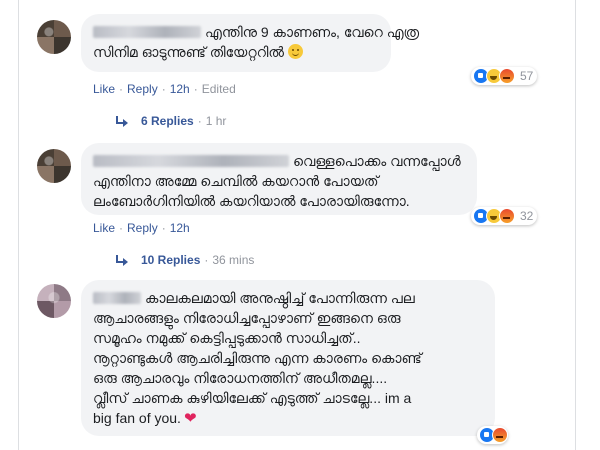 This screenshot has height=450, width=600. Describe the element at coordinates (247, 318) in the screenshot. I see `comment-line: ആചാരങ്ങളും നിരോധിച്ചപ്പോഴാണ് ഇങ്ങനെ ഒരു` at that location.